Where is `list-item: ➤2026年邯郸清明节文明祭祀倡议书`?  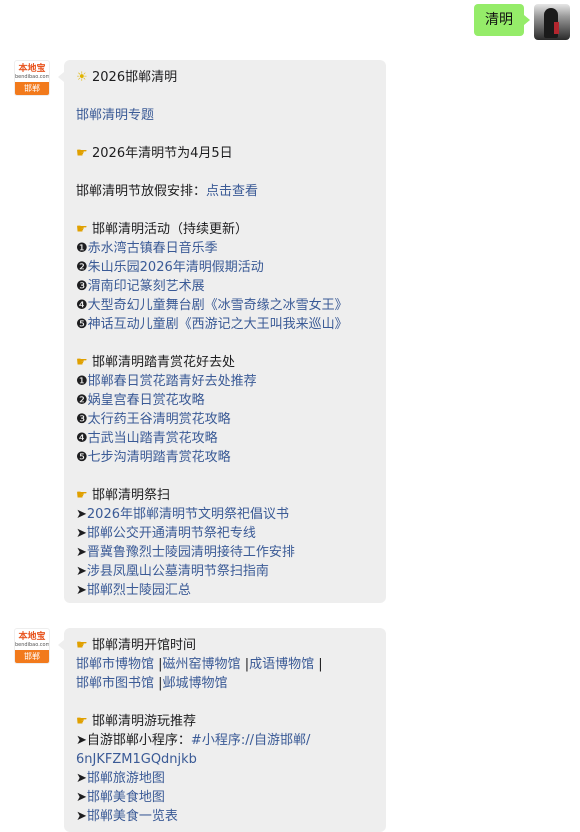
list-item: ➤2026年邯郸清明节文明祭祀倡议书 is located at coordinates (225, 514).